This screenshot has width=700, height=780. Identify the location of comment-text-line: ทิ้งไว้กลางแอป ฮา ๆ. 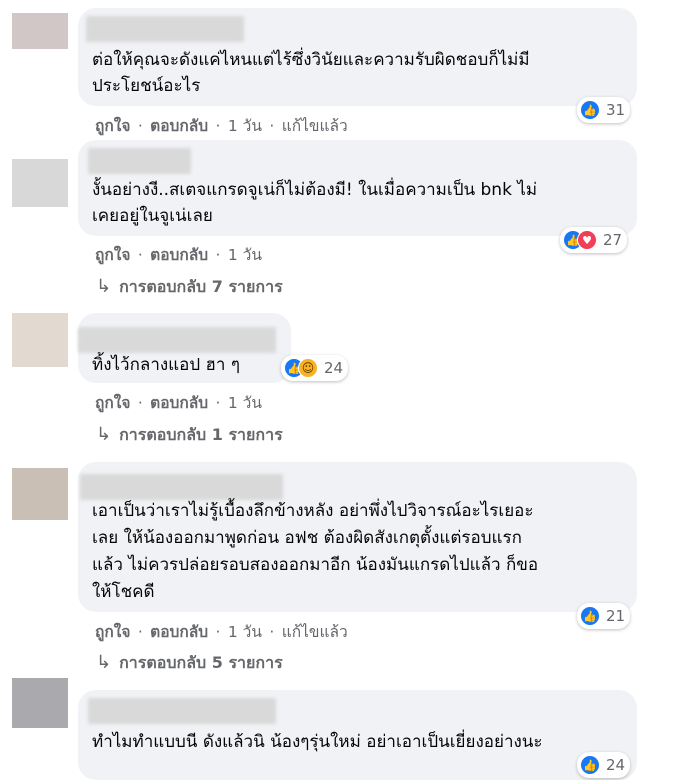
(166, 365).